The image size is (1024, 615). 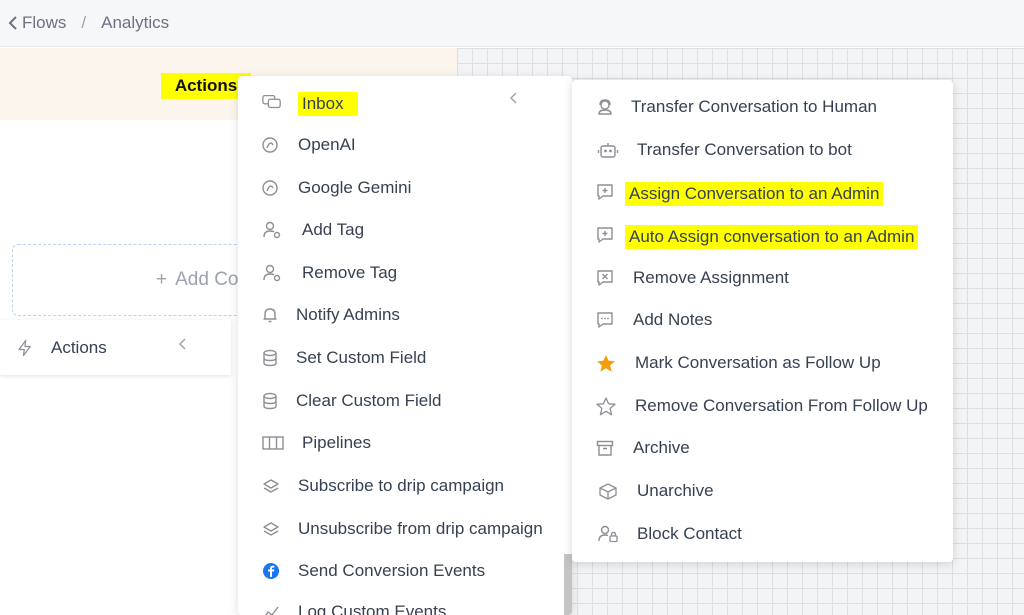 I want to click on add-content-box: + Add Co, so click(x=132, y=280).